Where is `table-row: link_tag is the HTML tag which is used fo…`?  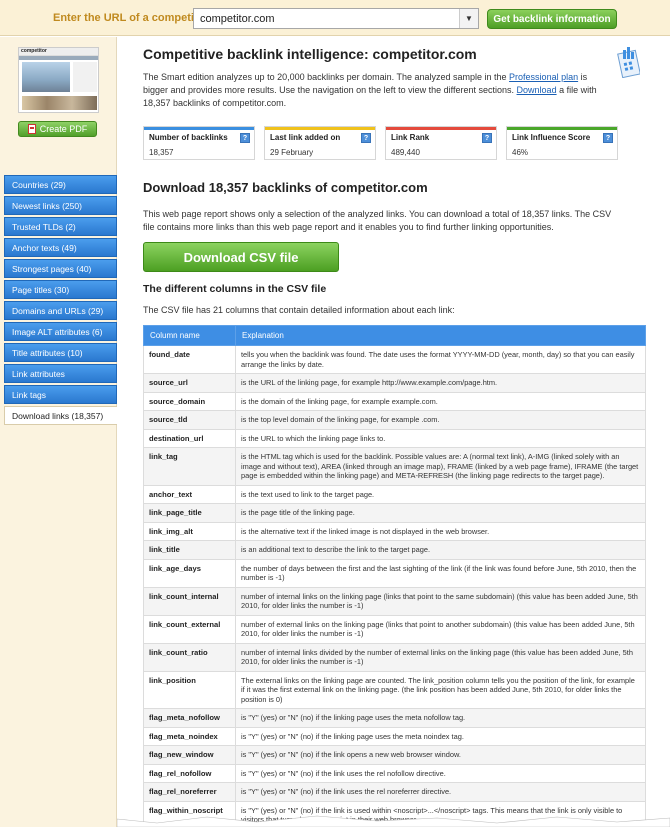 table-row: link_tag is the HTML tag which is used fo… is located at coordinates (394, 466).